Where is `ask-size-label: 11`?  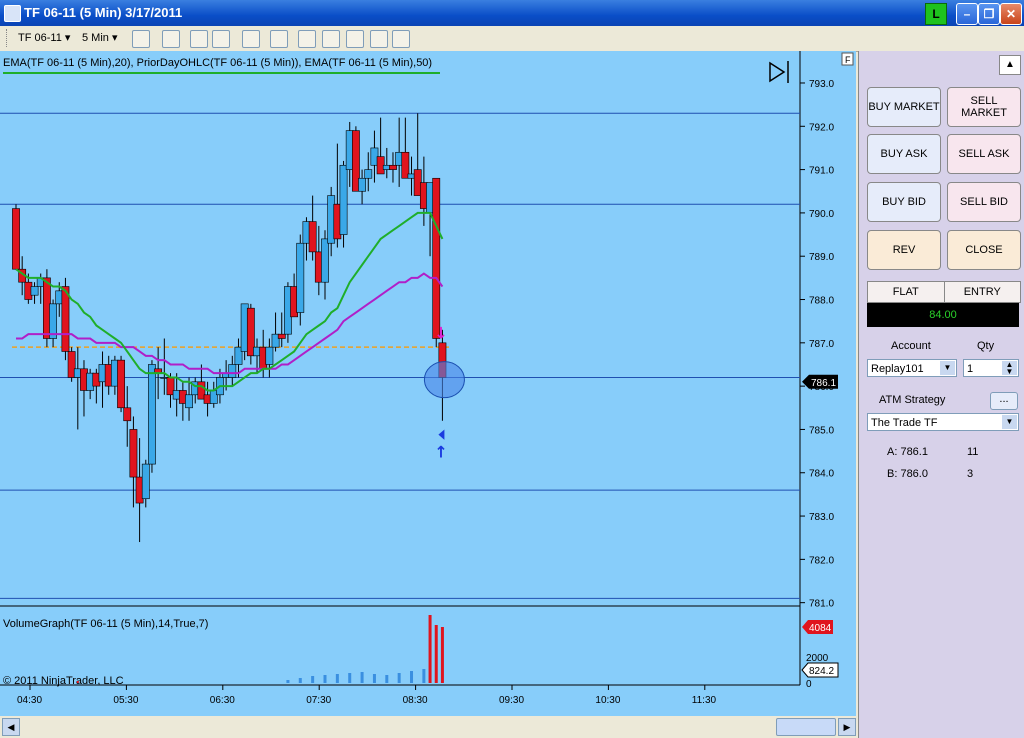
ask-size-label: 11 is located at coordinates (973, 452).